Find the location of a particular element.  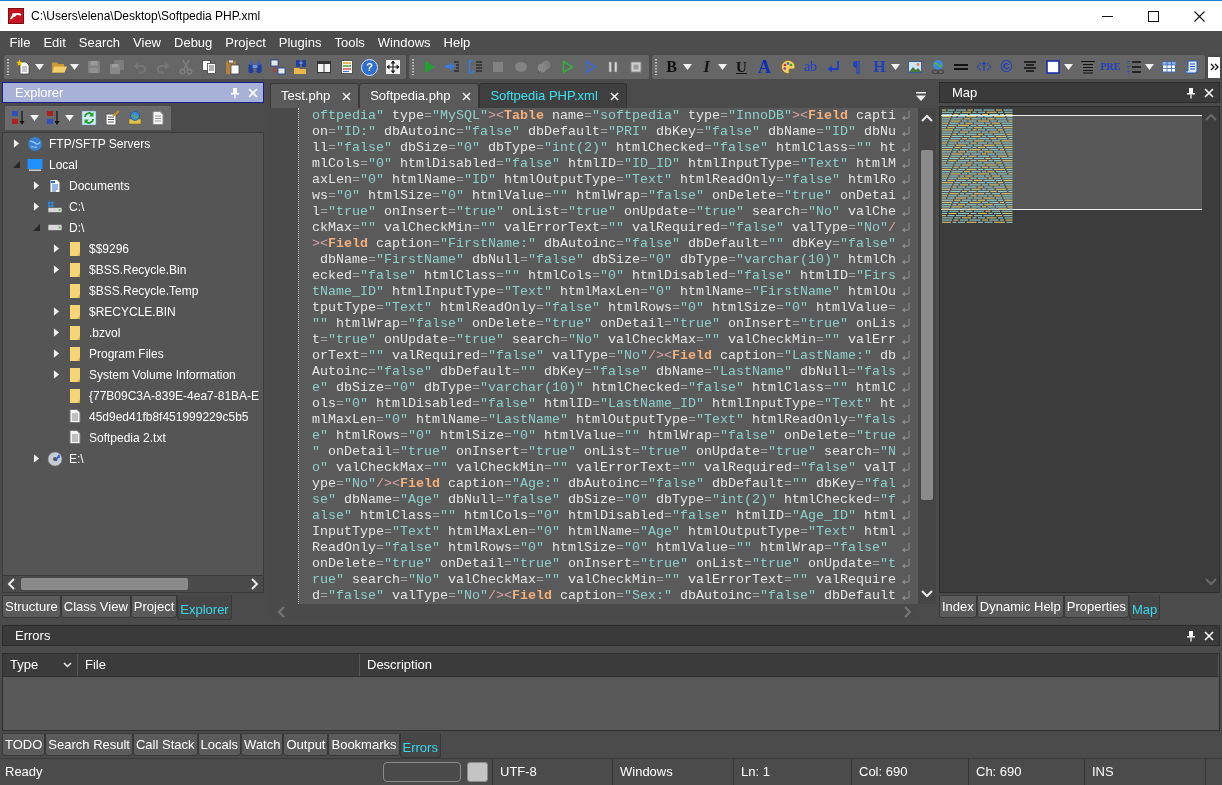

panel-tab: Output is located at coordinates (306, 744).